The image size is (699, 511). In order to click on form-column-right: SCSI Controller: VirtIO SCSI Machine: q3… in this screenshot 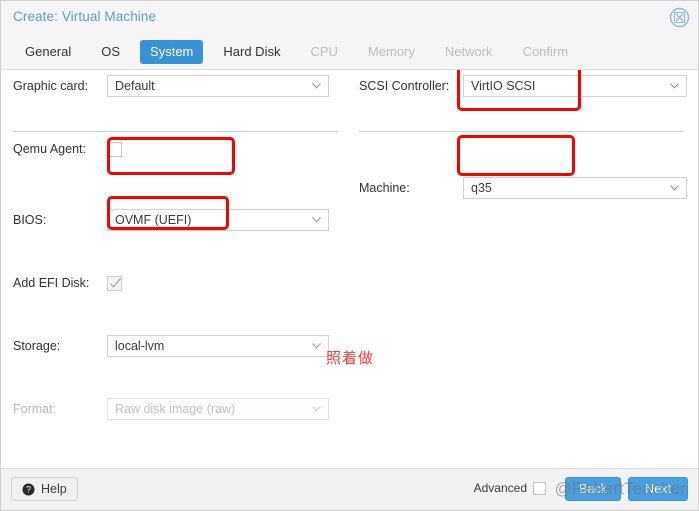, I will do `click(524, 134)`.